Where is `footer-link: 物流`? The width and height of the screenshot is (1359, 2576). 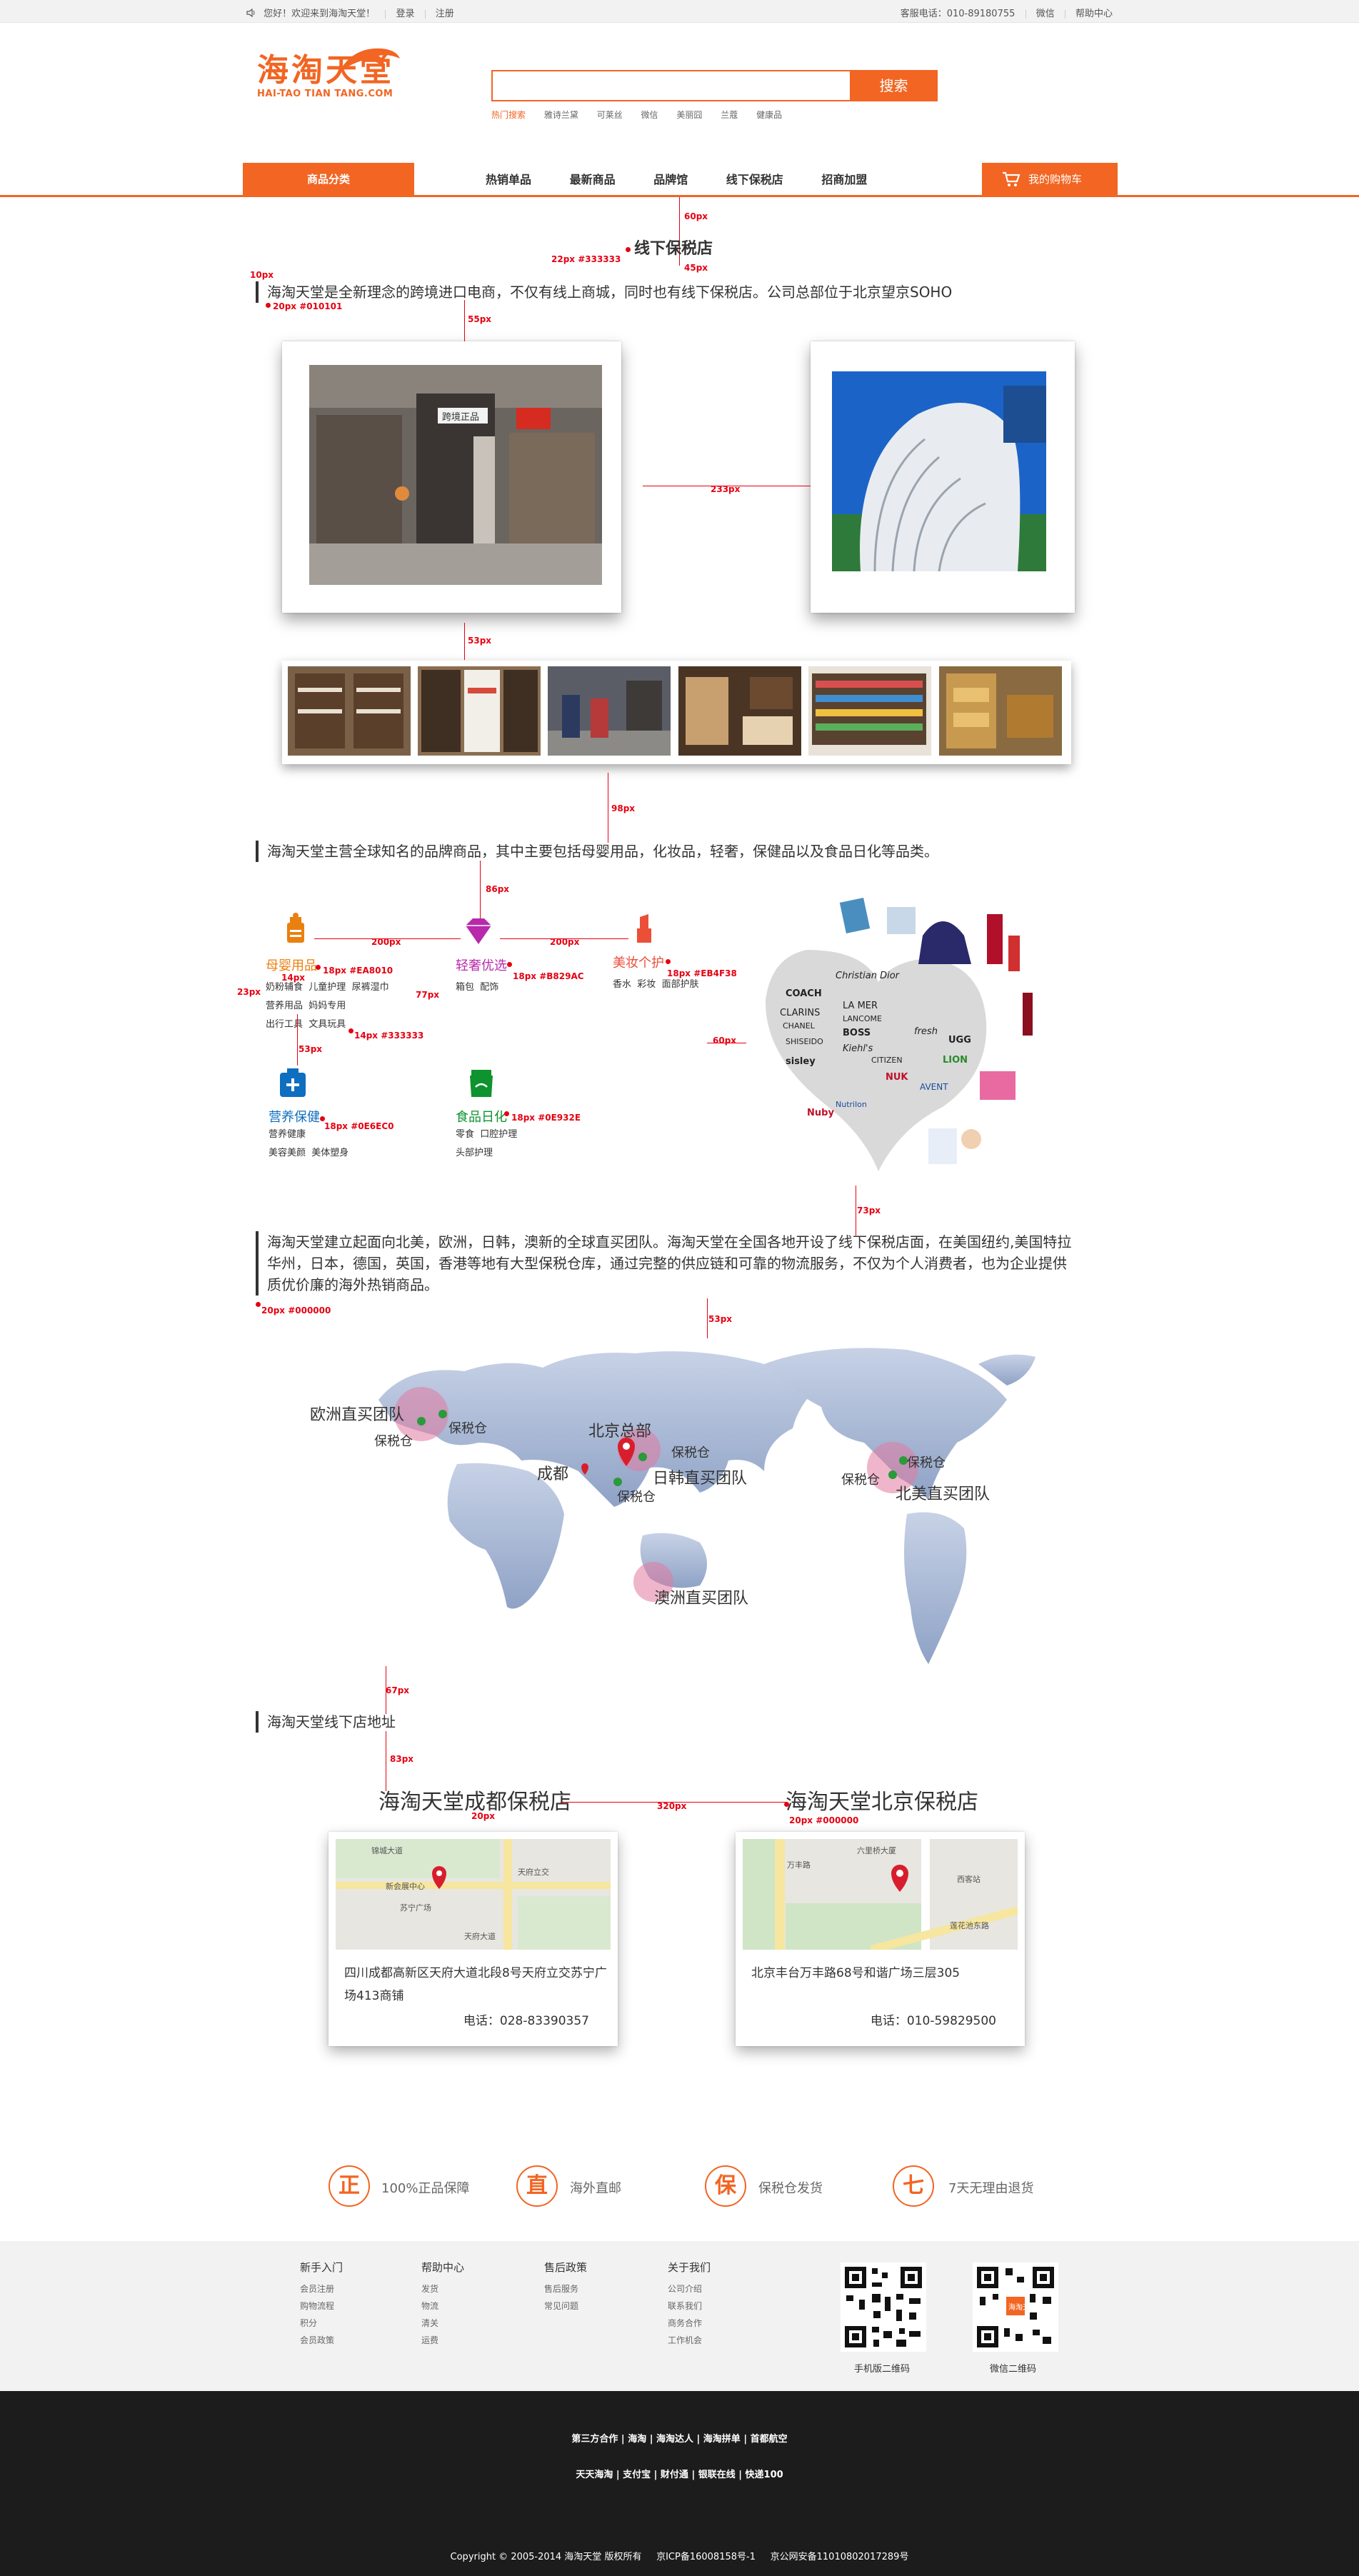 footer-link: 物流 is located at coordinates (442, 2306).